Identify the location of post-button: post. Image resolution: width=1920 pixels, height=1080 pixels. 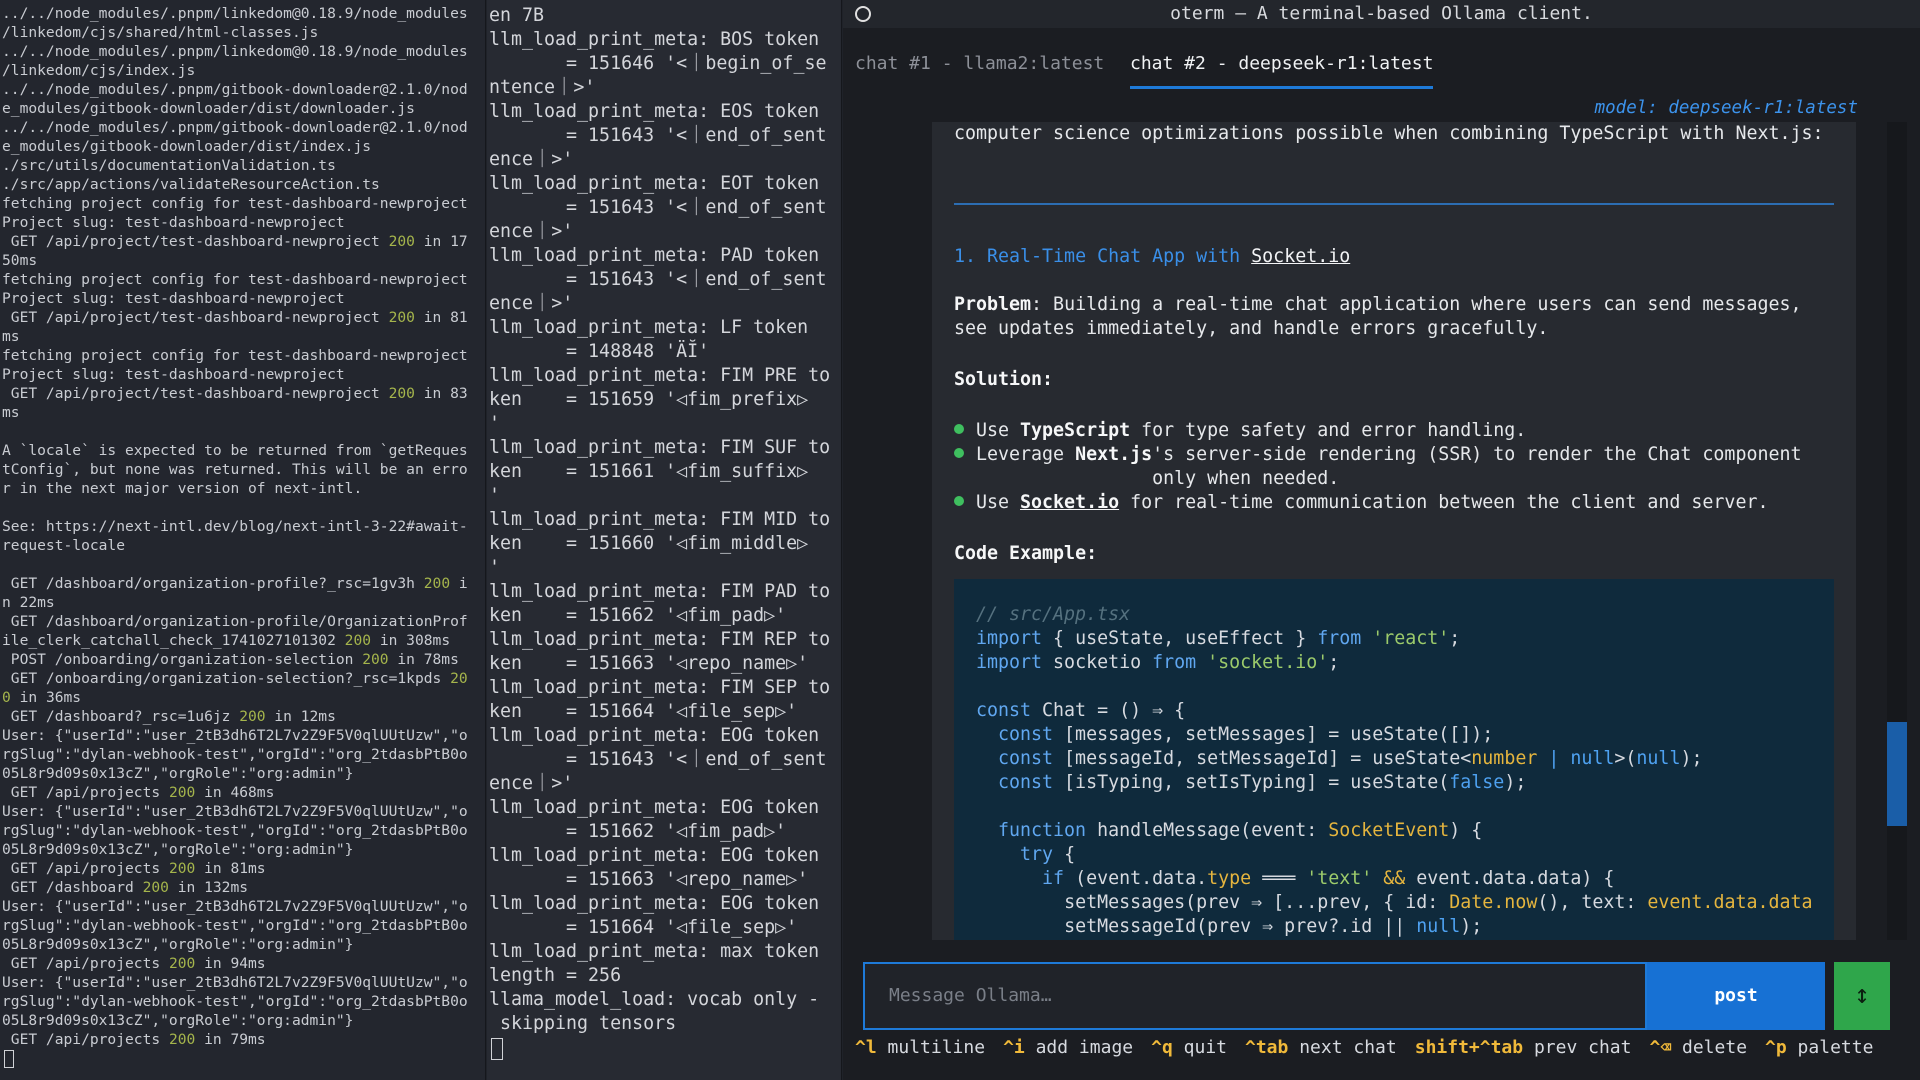
(1736, 996).